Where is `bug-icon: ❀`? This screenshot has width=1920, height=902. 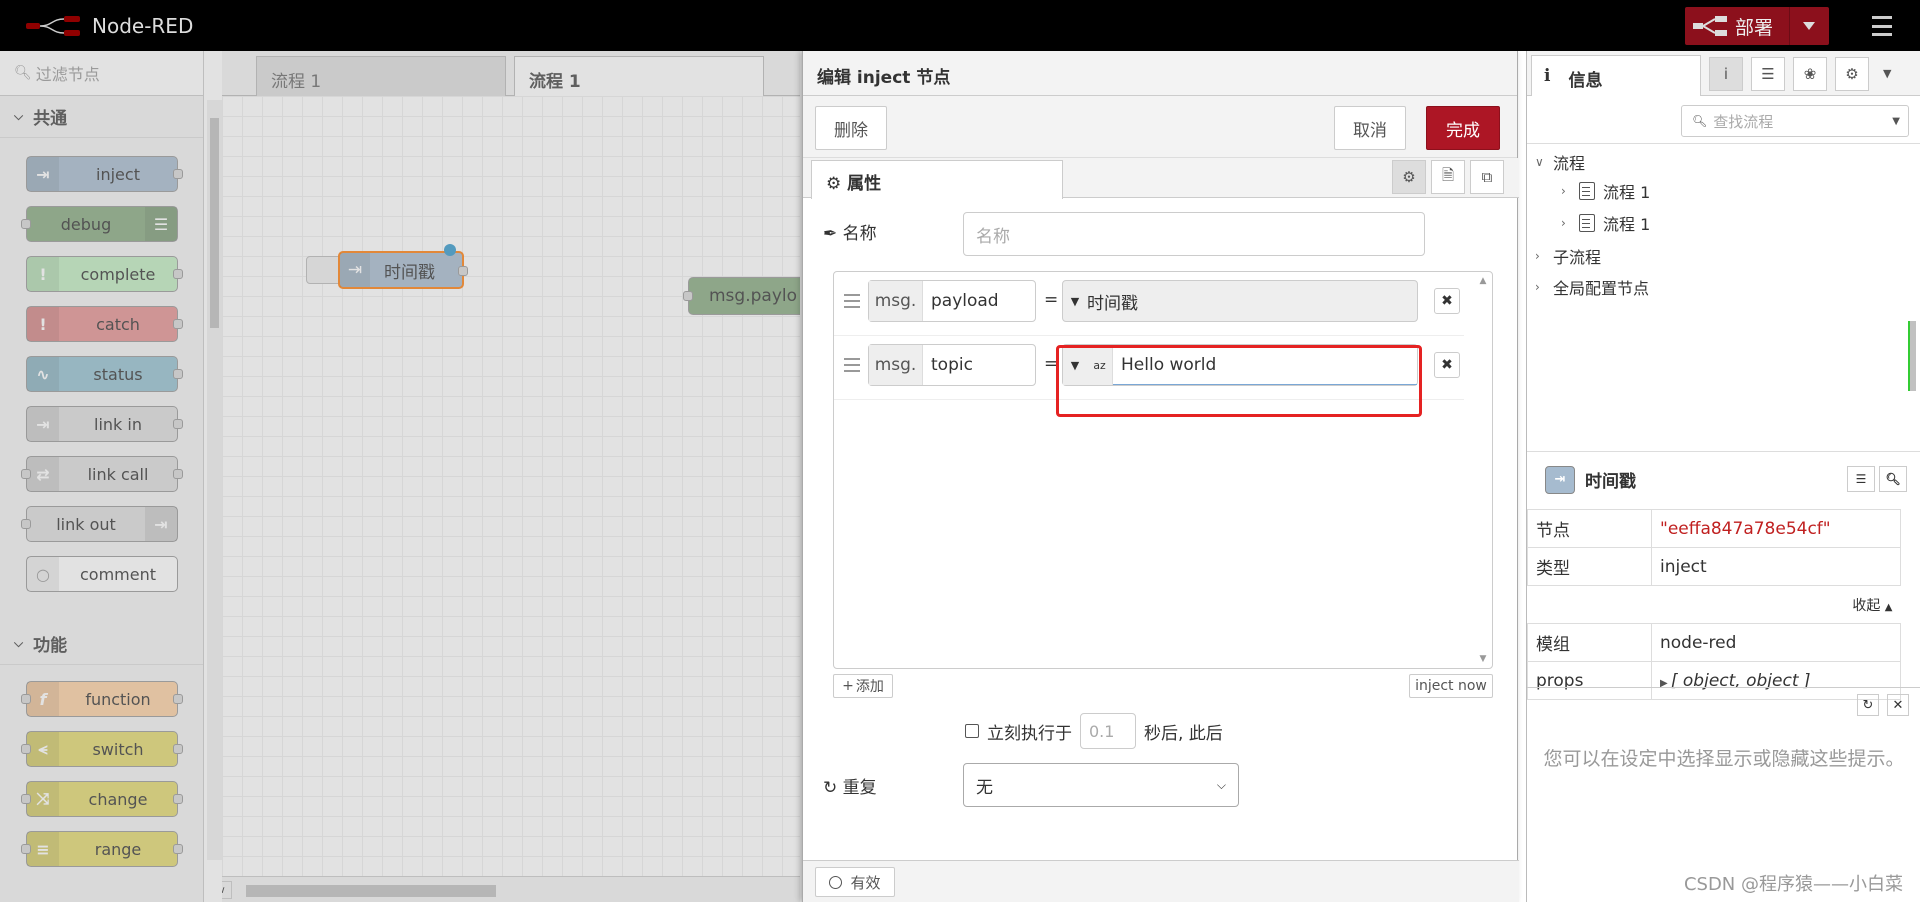
bug-icon: ❀ is located at coordinates (1810, 74).